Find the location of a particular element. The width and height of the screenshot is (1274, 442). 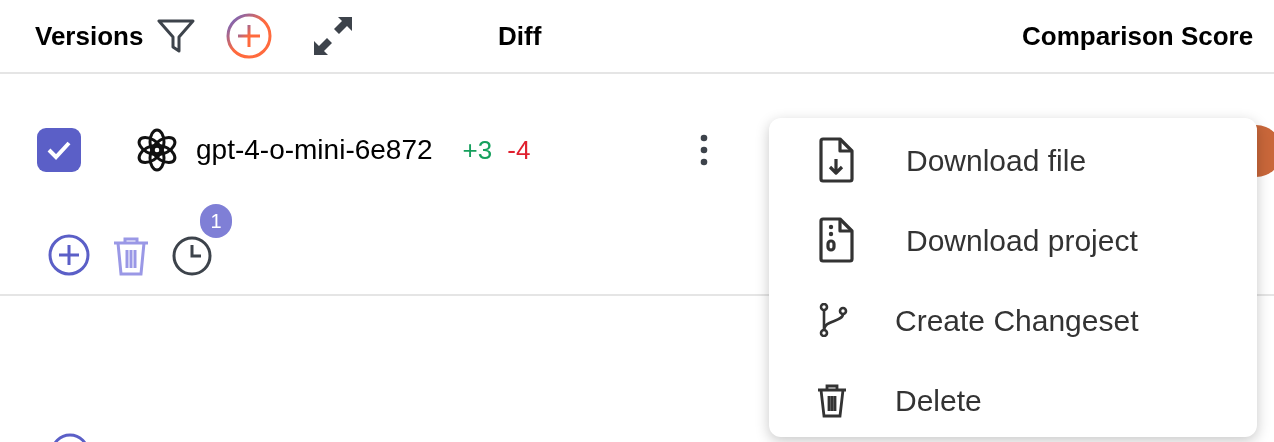

more-icon is located at coordinates (704, 150).